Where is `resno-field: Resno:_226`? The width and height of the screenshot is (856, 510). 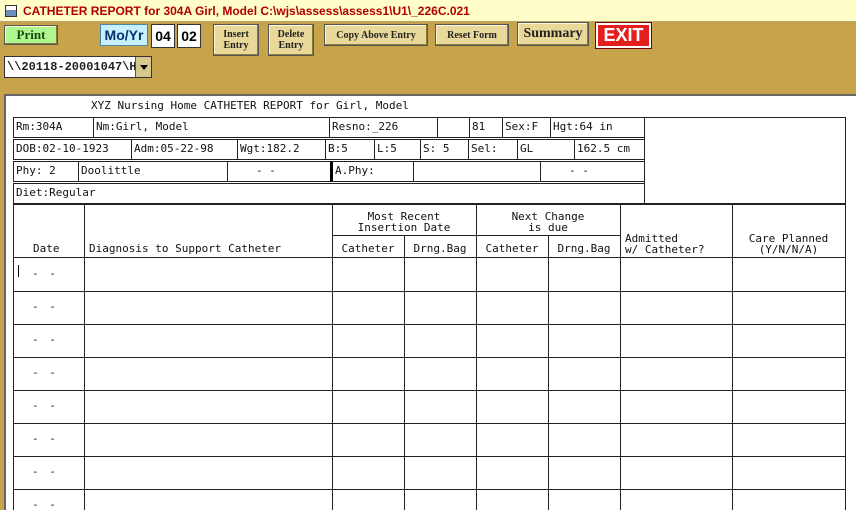
resno-field: Resno:_226 is located at coordinates (383, 127).